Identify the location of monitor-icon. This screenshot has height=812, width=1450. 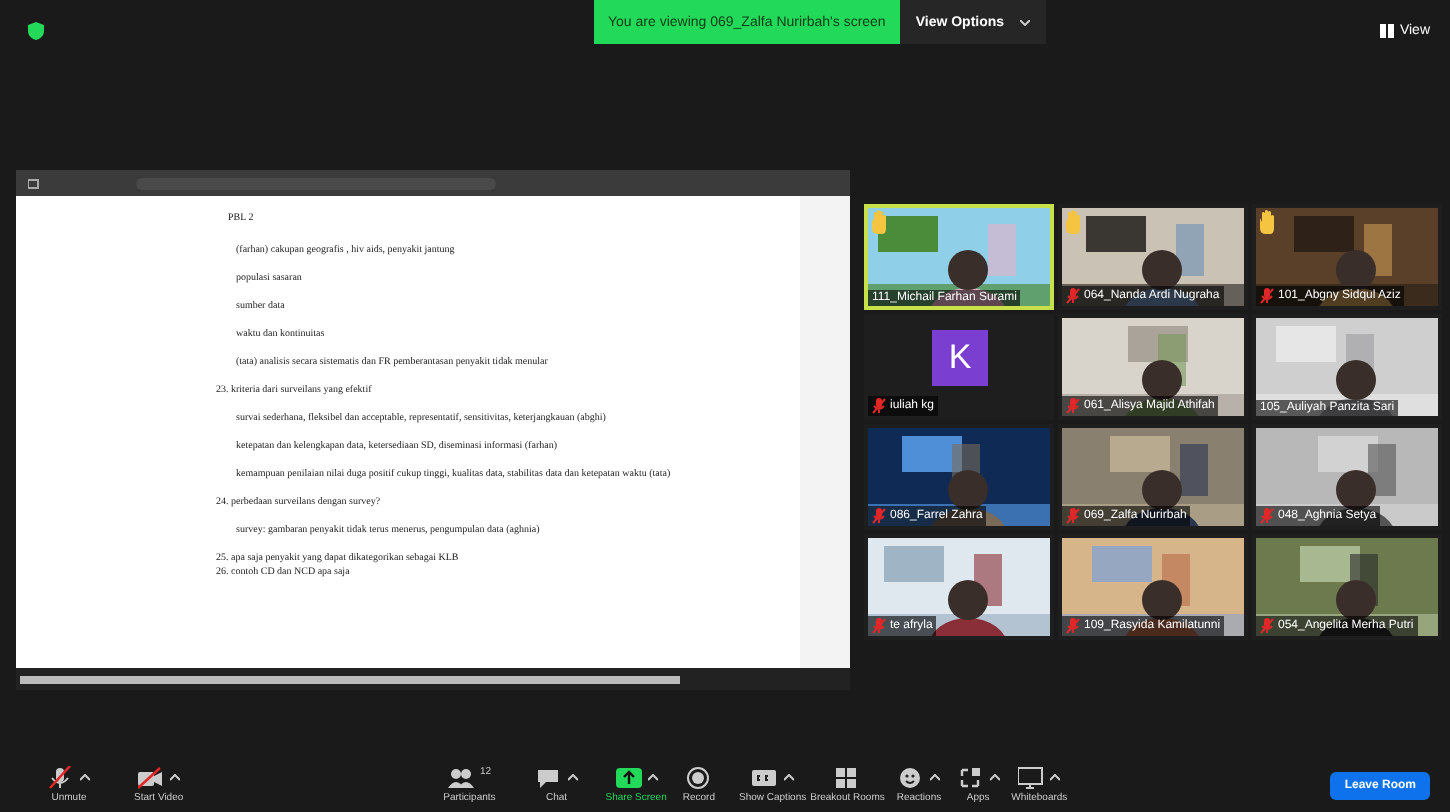
(1031, 778).